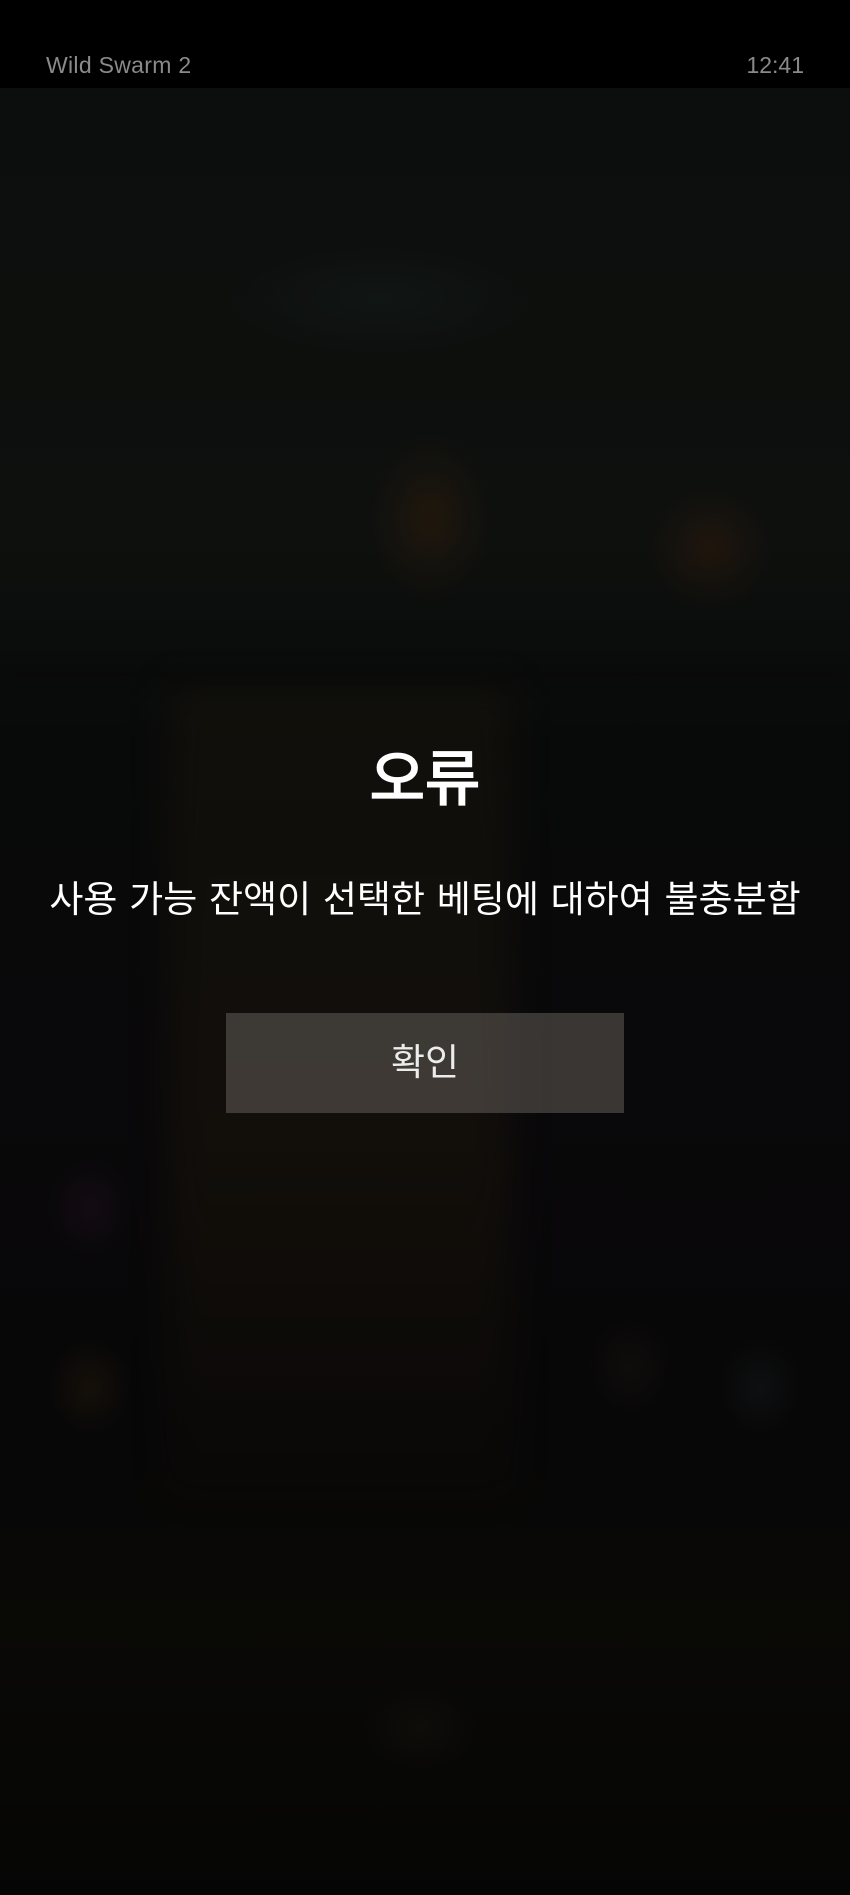 The width and height of the screenshot is (850, 1895). I want to click on status-bar: Wild Swarm 2 12:41, so click(425, 44).